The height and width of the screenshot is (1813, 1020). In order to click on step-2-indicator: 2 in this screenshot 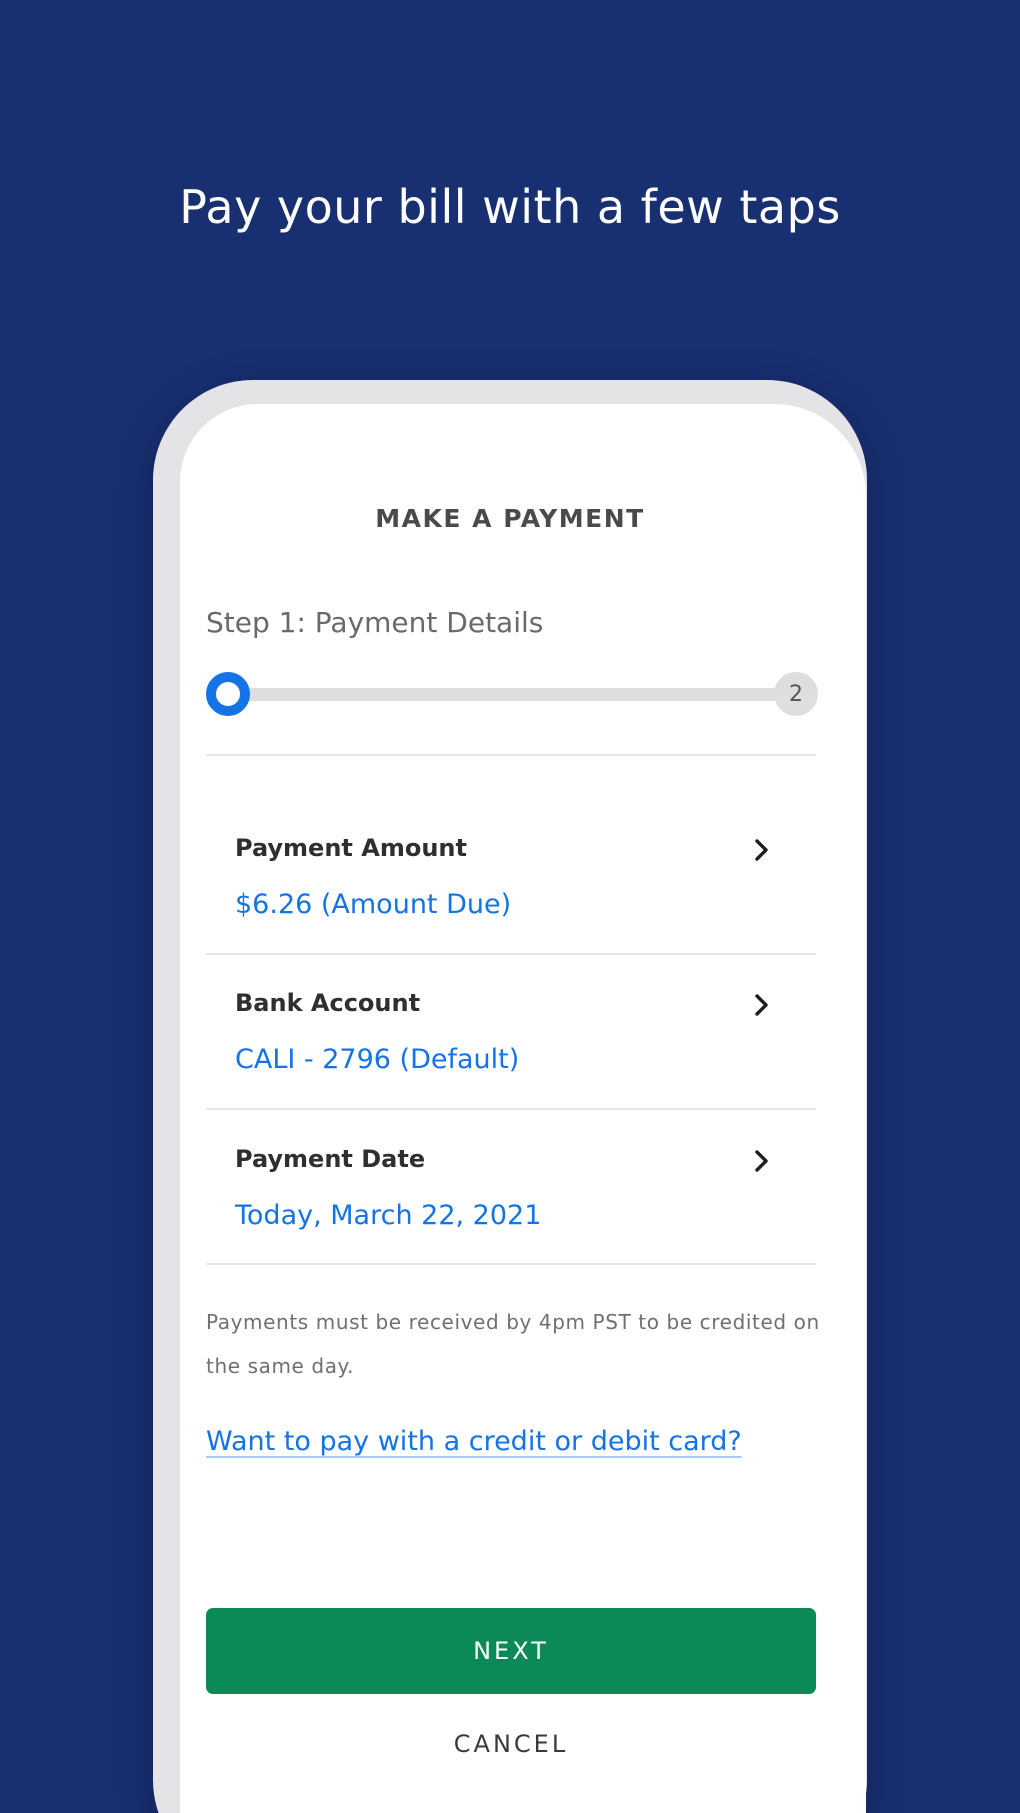, I will do `click(796, 694)`.